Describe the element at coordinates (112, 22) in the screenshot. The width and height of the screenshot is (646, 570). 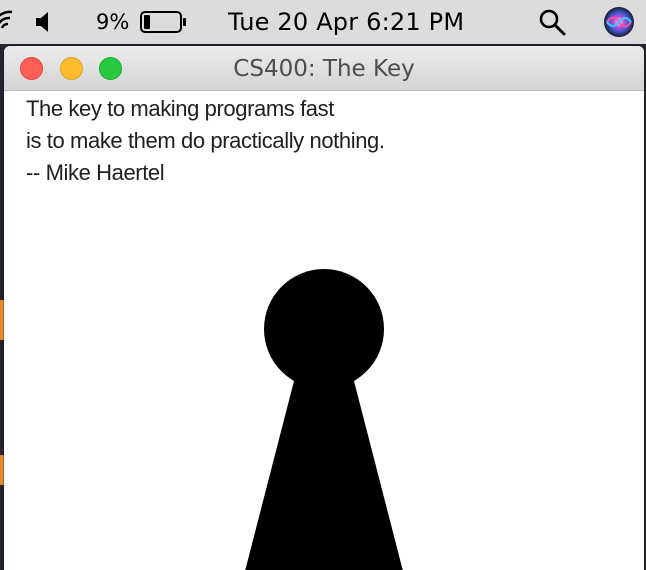
I see `battery-percent: 9%` at that location.